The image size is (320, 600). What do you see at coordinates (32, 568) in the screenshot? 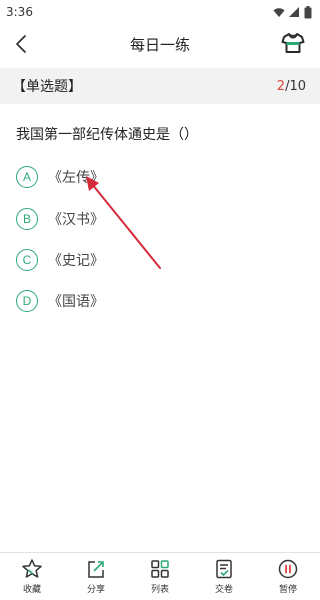
I see `star-icon` at bounding box center [32, 568].